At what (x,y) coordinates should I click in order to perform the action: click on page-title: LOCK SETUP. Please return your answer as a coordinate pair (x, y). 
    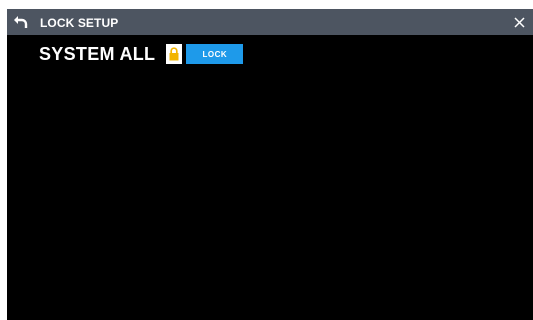
    Looking at the image, I should click on (79, 23).